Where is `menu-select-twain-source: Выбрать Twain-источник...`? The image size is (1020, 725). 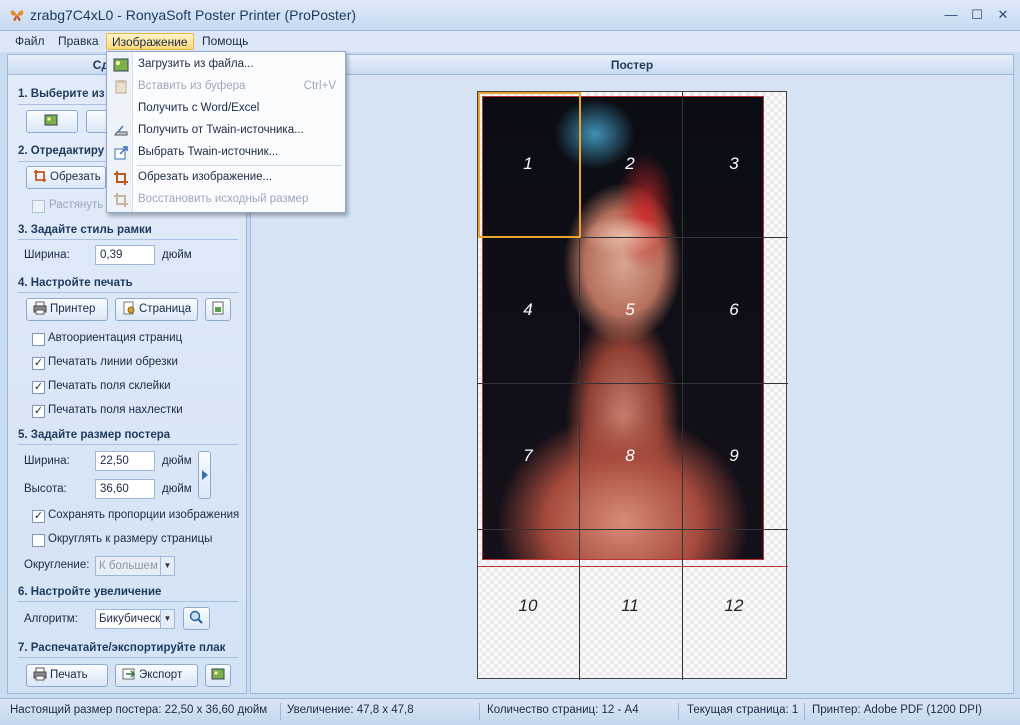
menu-select-twain-source: Выбрать Twain-источник... is located at coordinates (226, 153).